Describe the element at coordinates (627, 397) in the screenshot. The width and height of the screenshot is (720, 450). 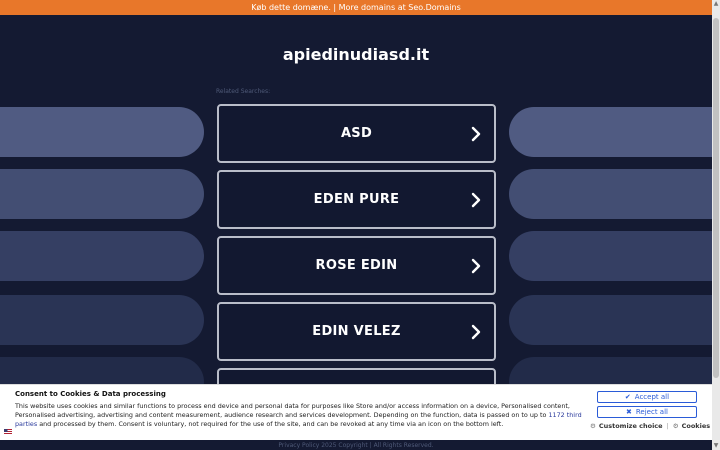
I see `check-icon: ✔` at that location.